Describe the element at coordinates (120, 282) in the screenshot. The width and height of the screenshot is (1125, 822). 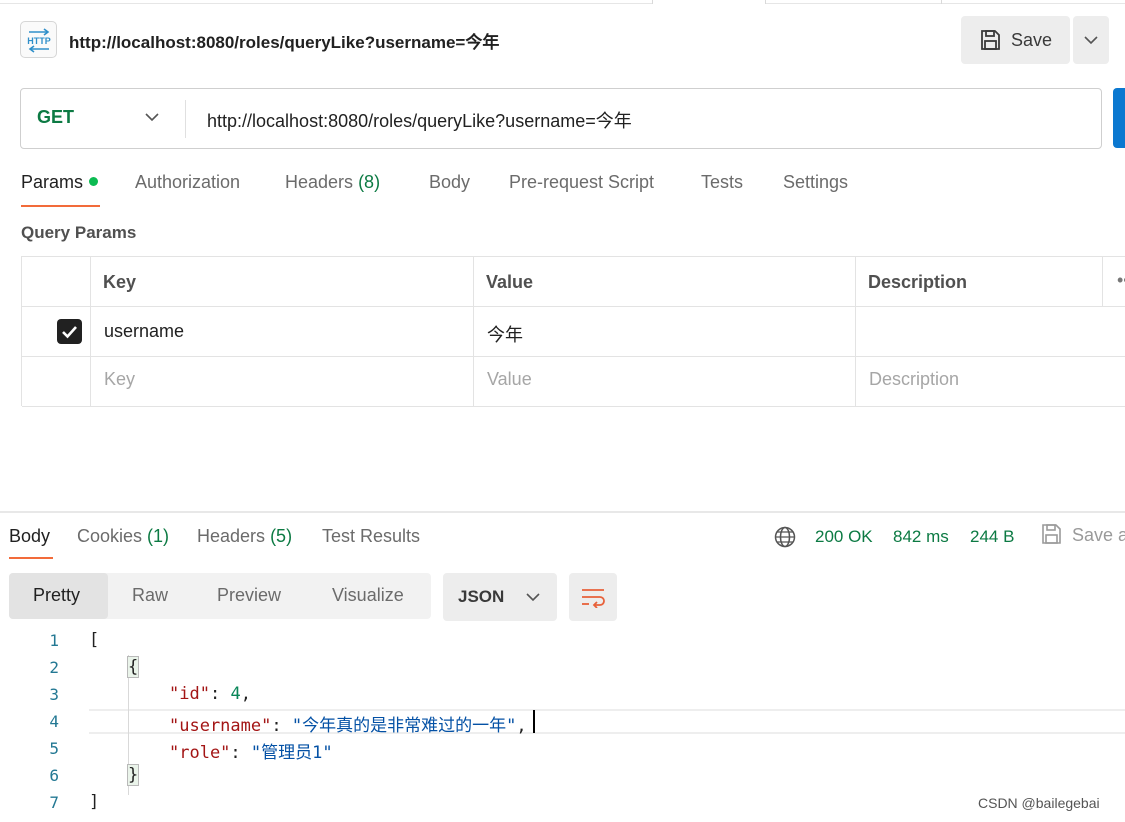
I see `column-header-key: Key` at that location.